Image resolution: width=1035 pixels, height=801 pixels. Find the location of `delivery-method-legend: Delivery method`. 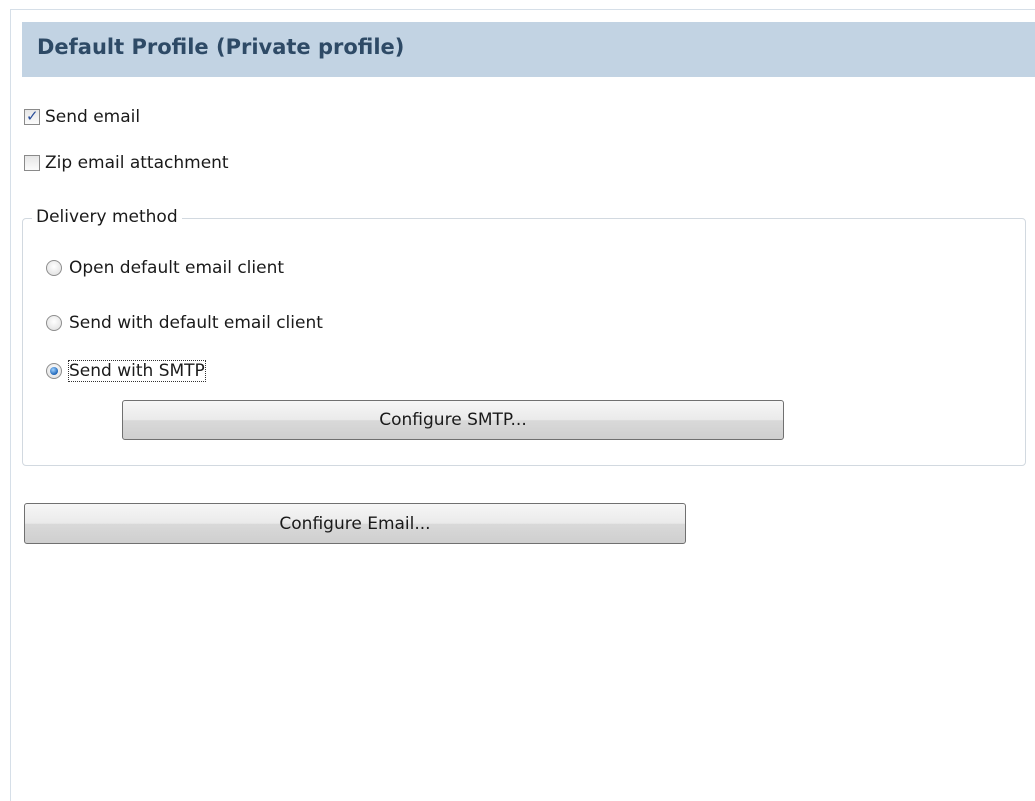

delivery-method-legend: Delivery method is located at coordinates (107, 217).